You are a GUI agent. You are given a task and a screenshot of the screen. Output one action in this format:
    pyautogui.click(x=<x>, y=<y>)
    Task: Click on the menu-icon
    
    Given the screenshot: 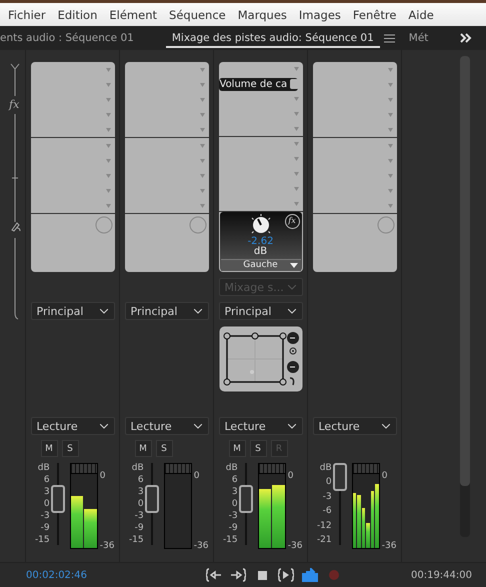 What is the action you would take?
    pyautogui.click(x=389, y=38)
    